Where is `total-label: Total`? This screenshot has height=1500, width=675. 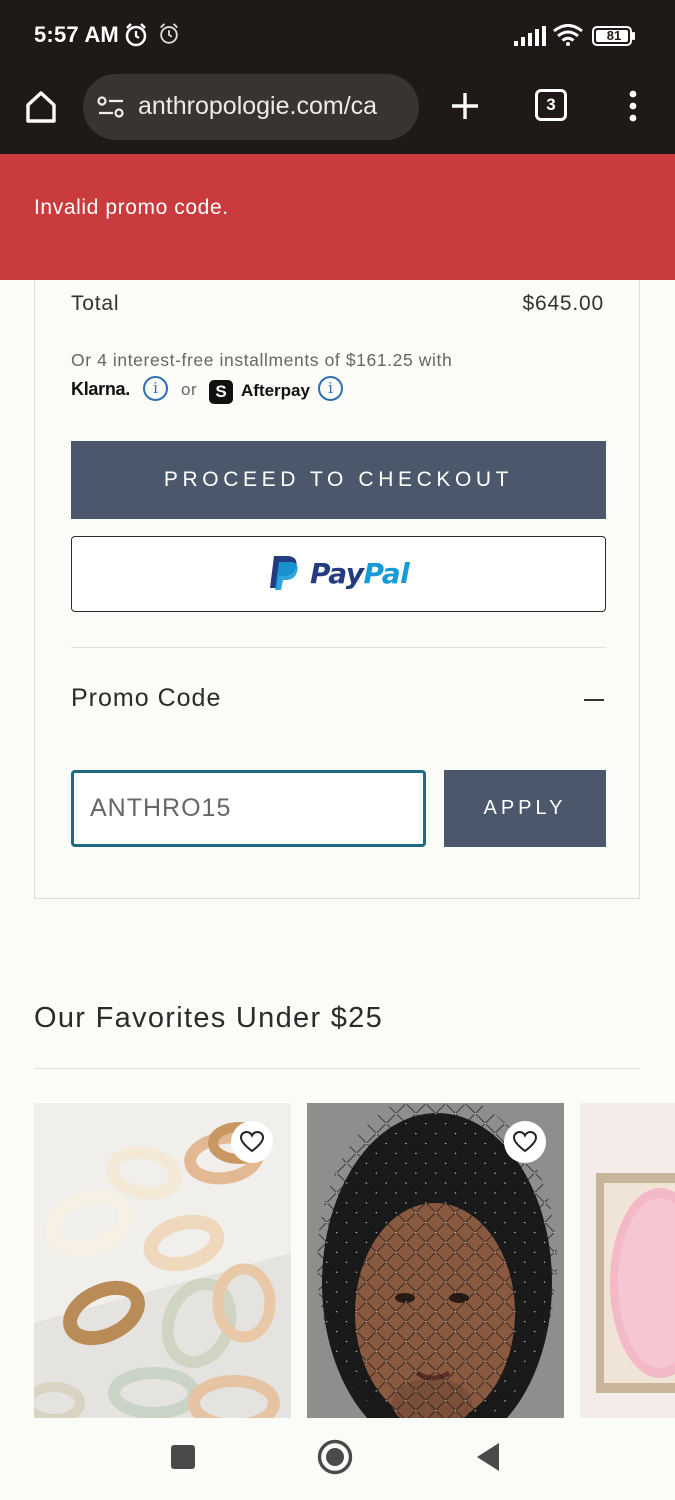 total-label: Total is located at coordinates (95, 303).